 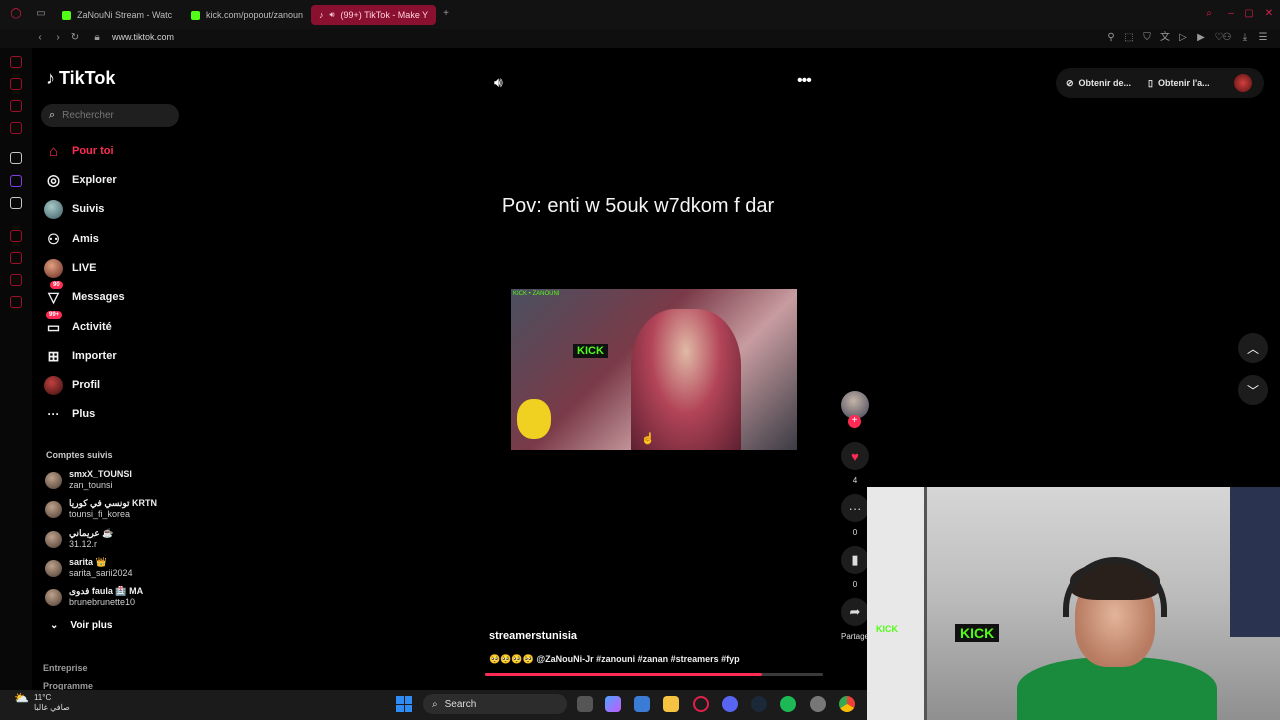 I want to click on nav-suivis: Suivis, so click(x=74, y=209).